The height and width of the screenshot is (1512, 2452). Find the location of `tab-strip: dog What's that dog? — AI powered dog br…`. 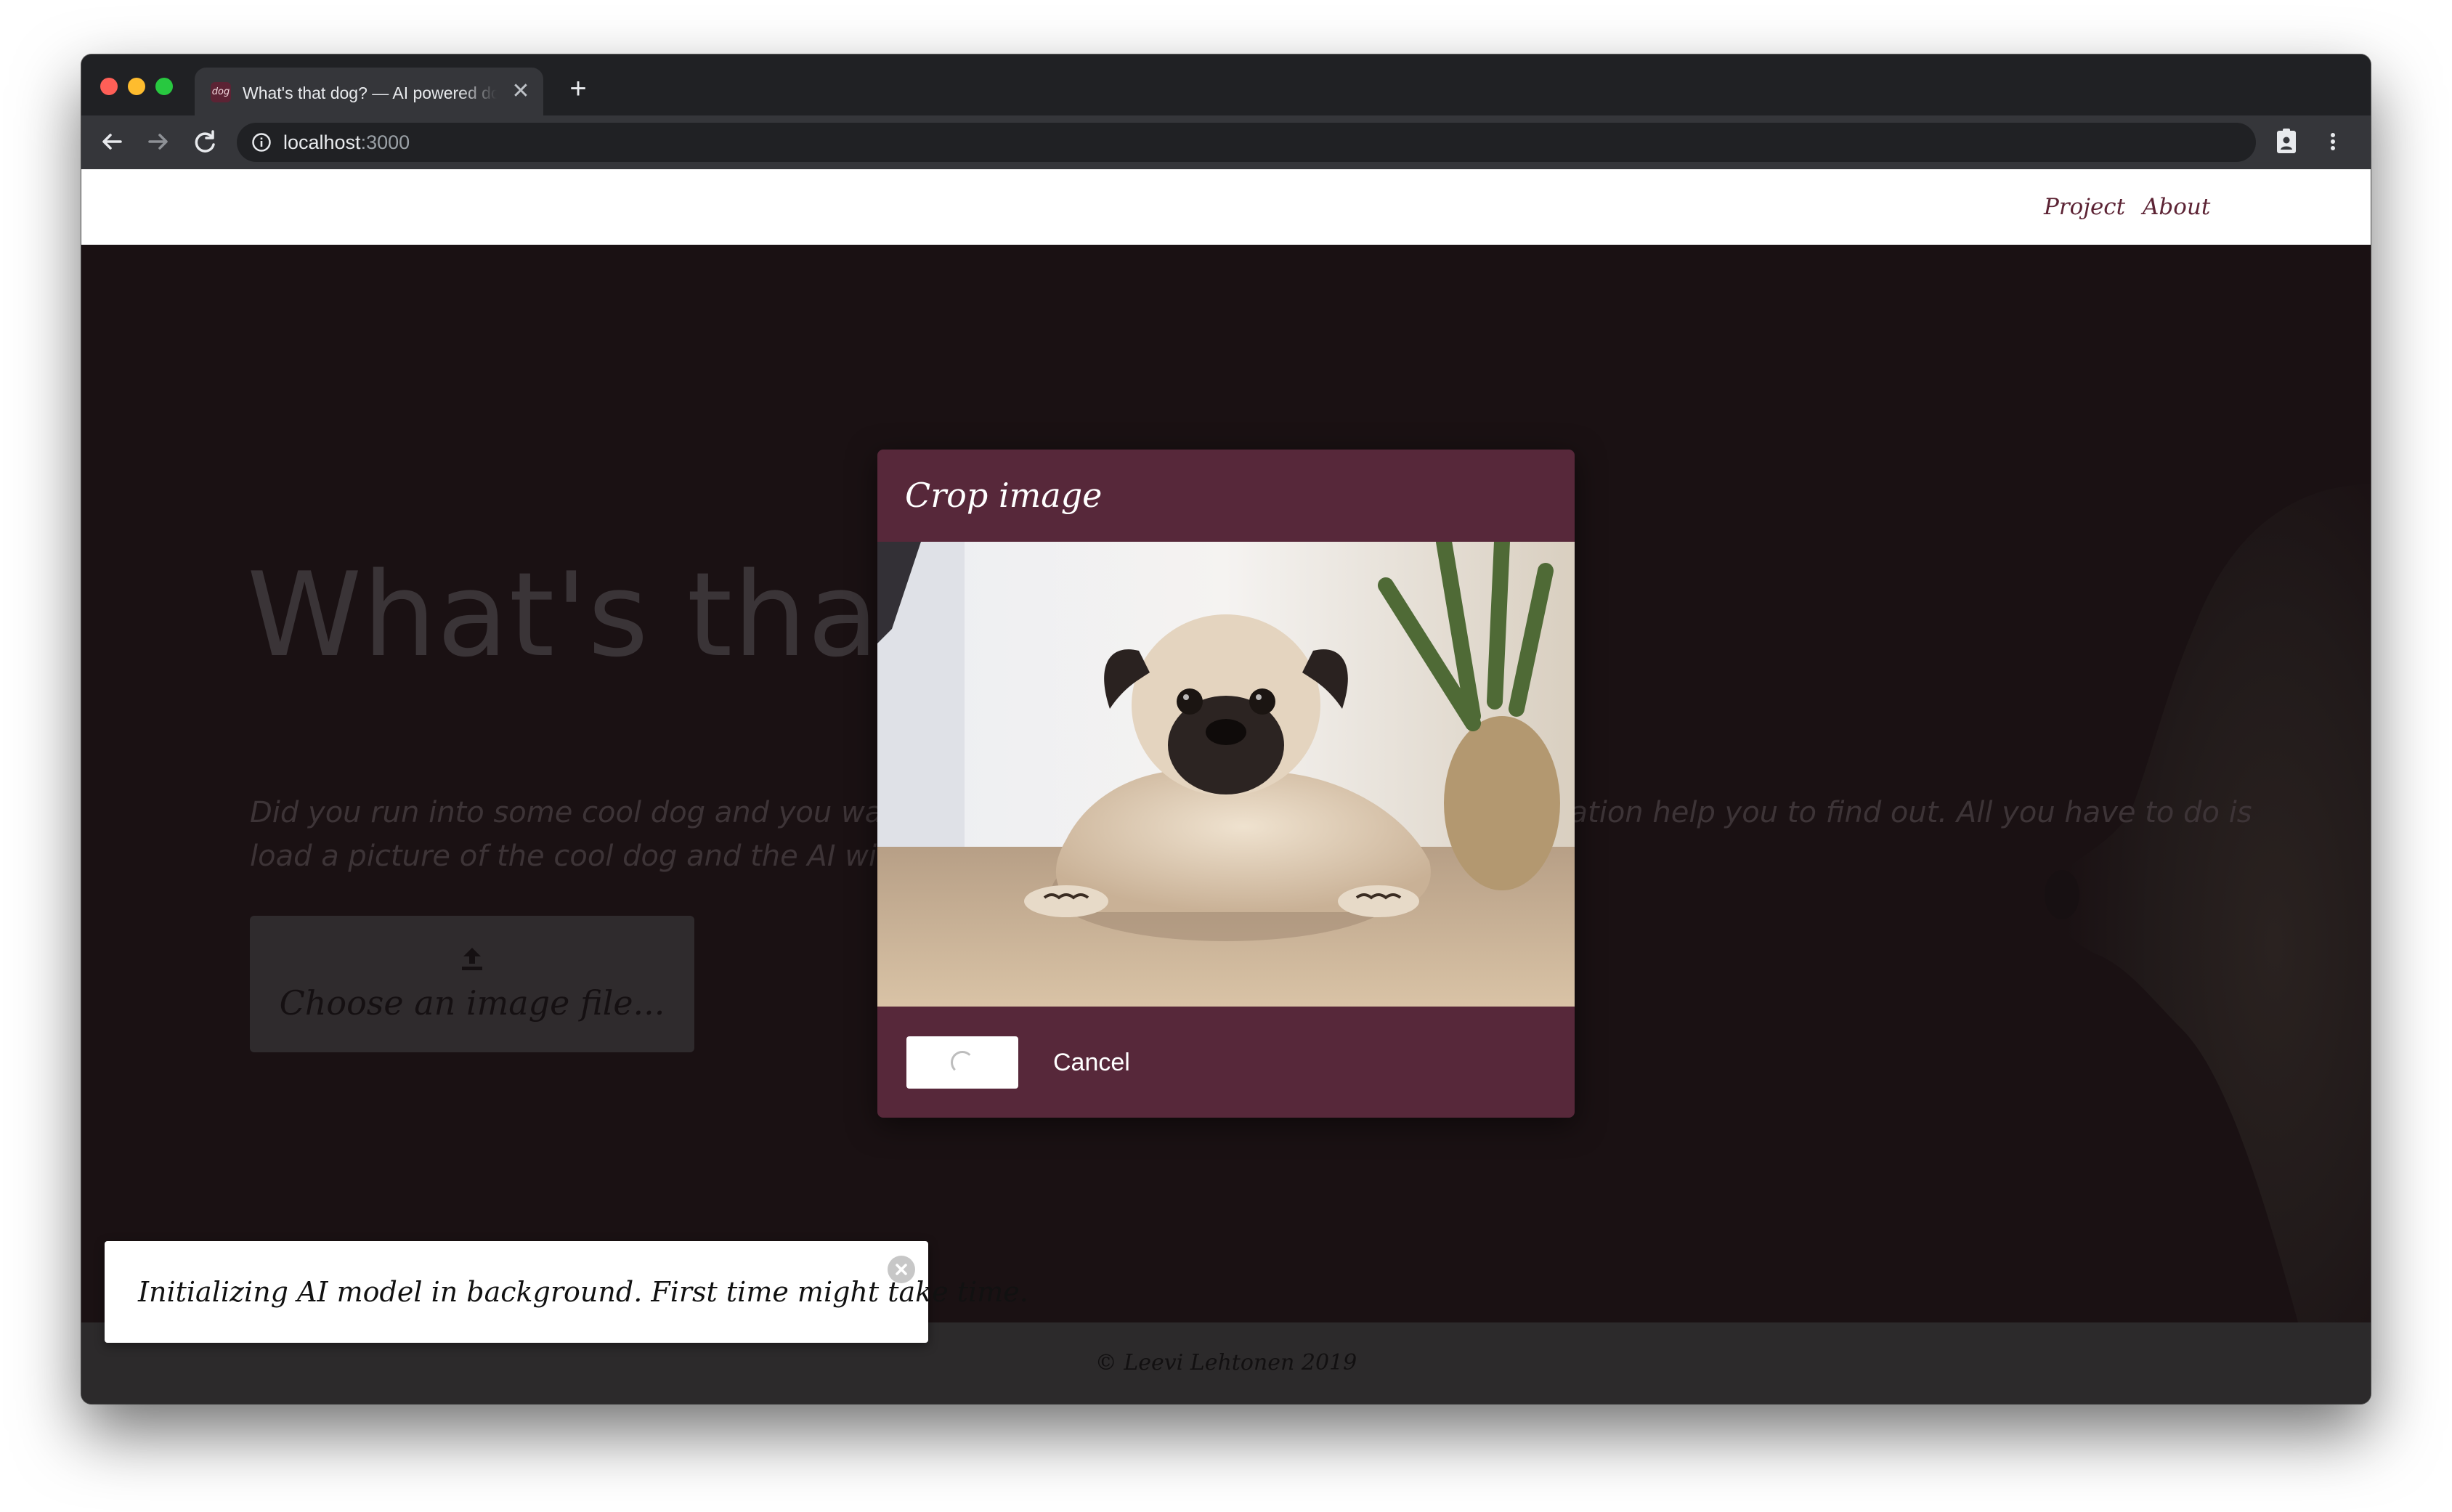

tab-strip: dog What's that dog? — AI powered dog br… is located at coordinates (1226, 84).